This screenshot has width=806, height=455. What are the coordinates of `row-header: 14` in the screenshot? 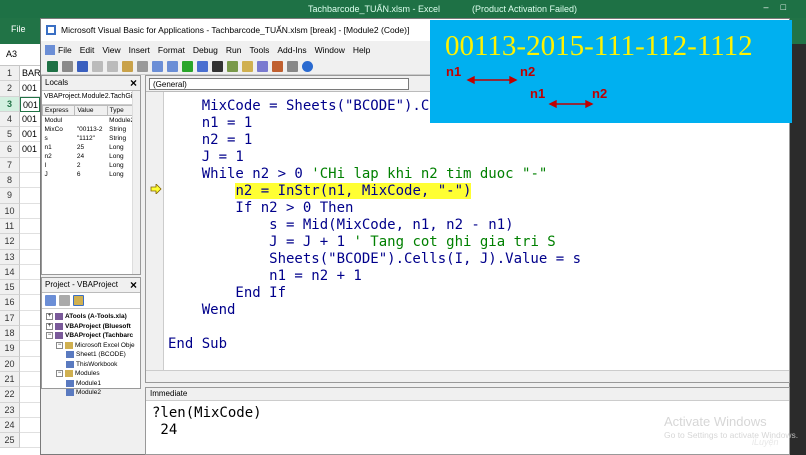 It's located at (10, 272).